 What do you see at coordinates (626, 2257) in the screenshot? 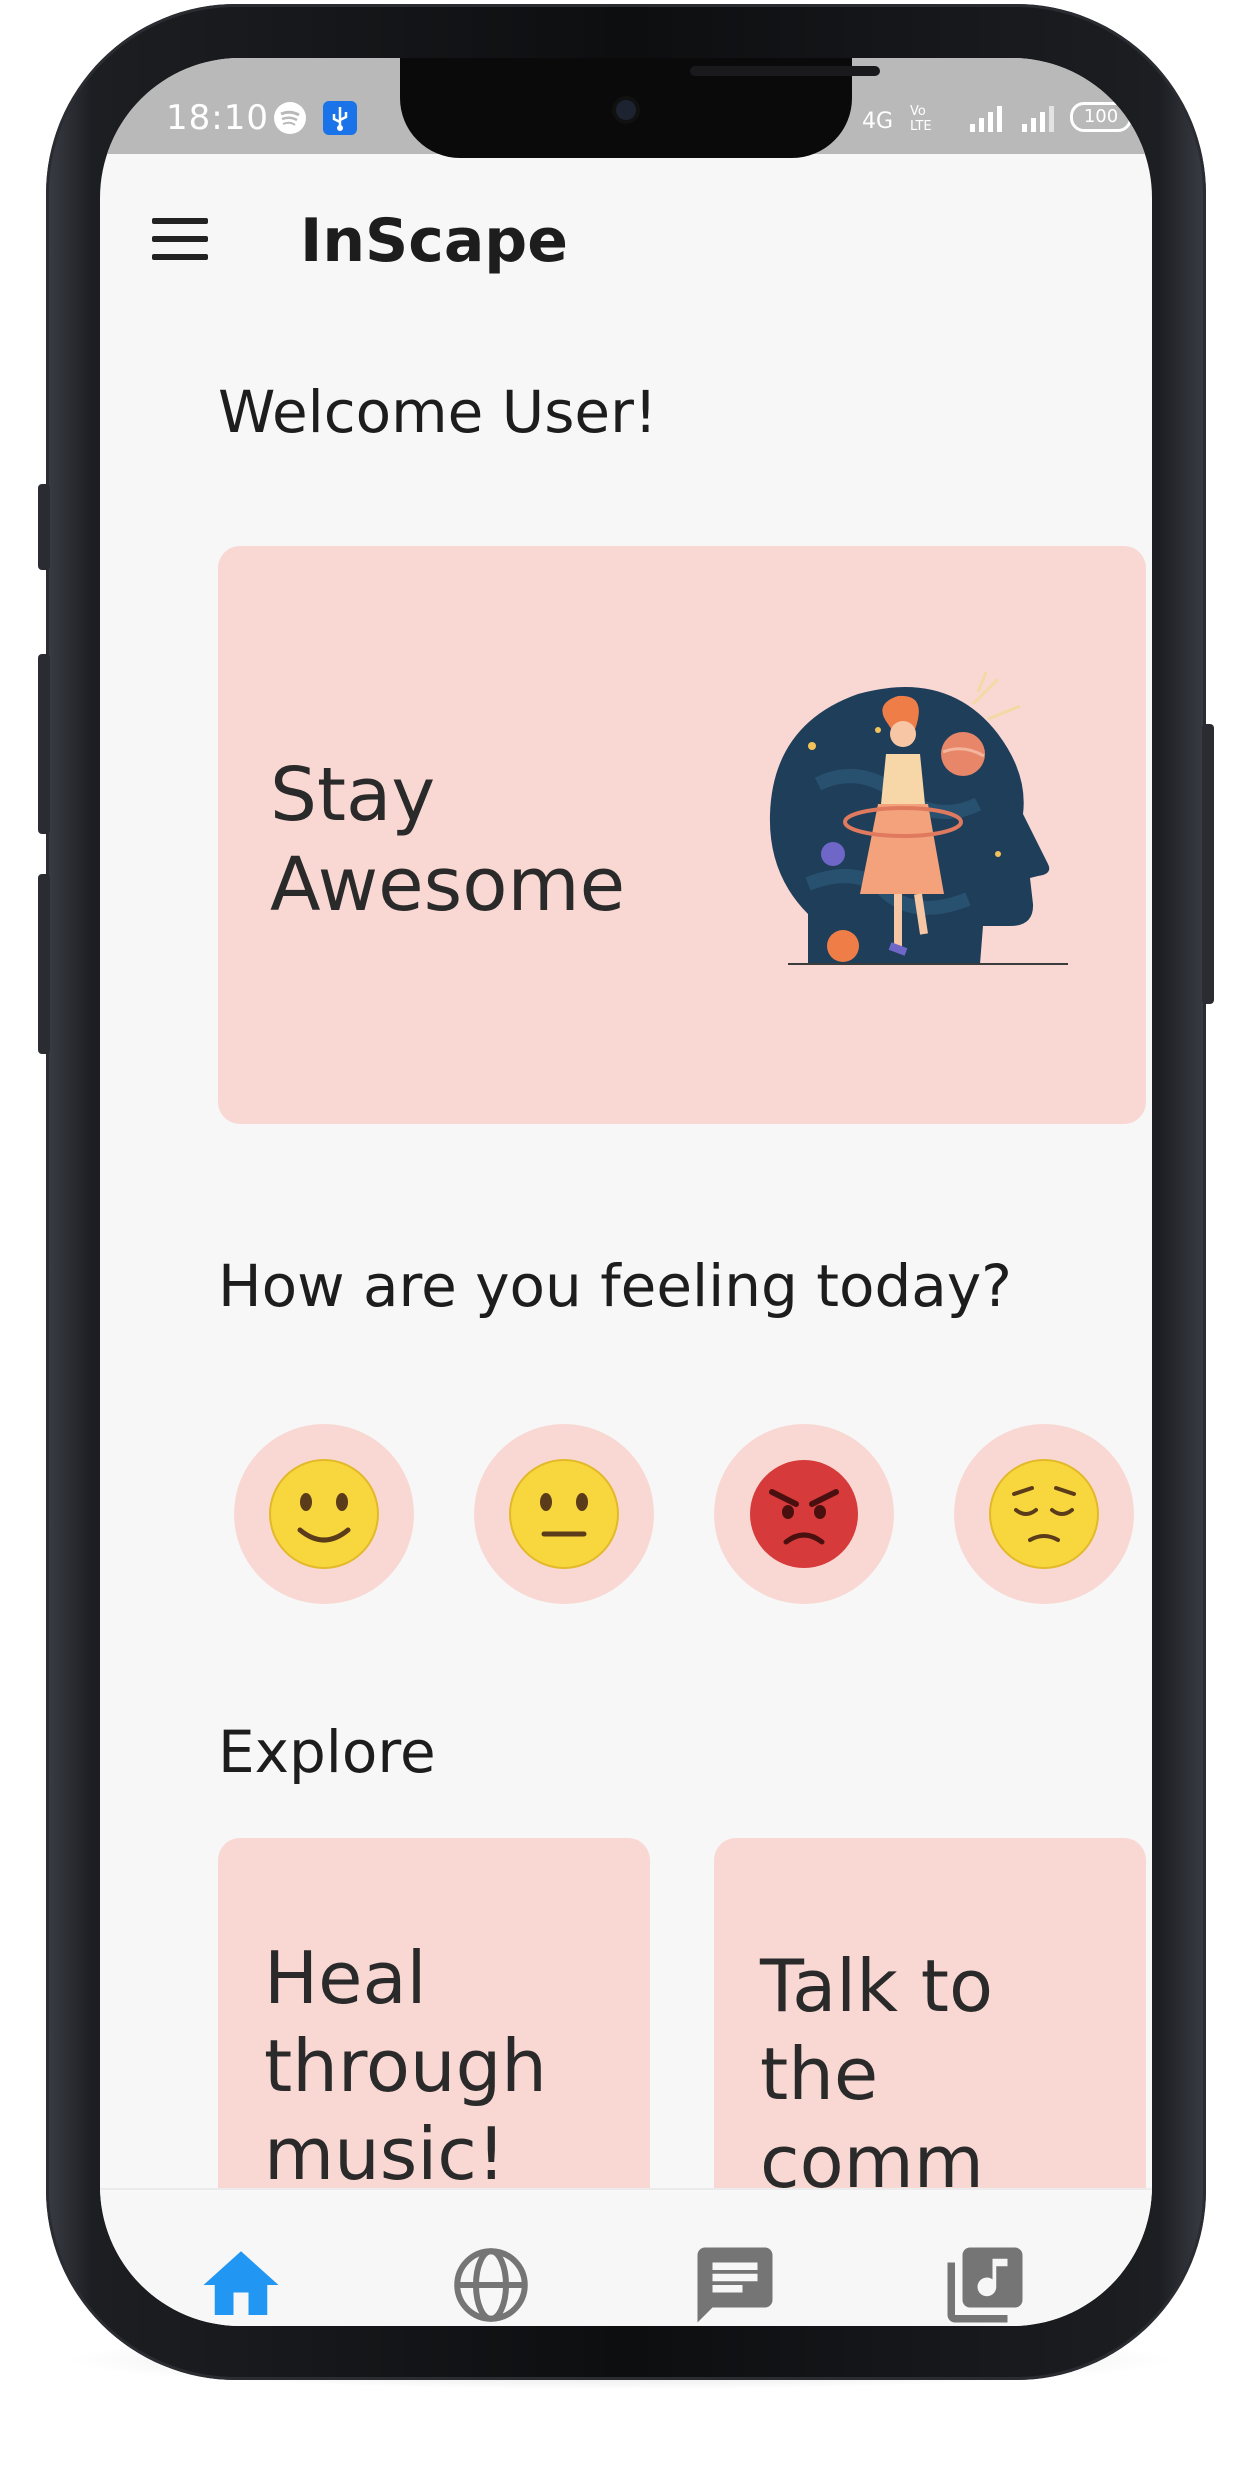
I see `bottom-navigation` at bounding box center [626, 2257].